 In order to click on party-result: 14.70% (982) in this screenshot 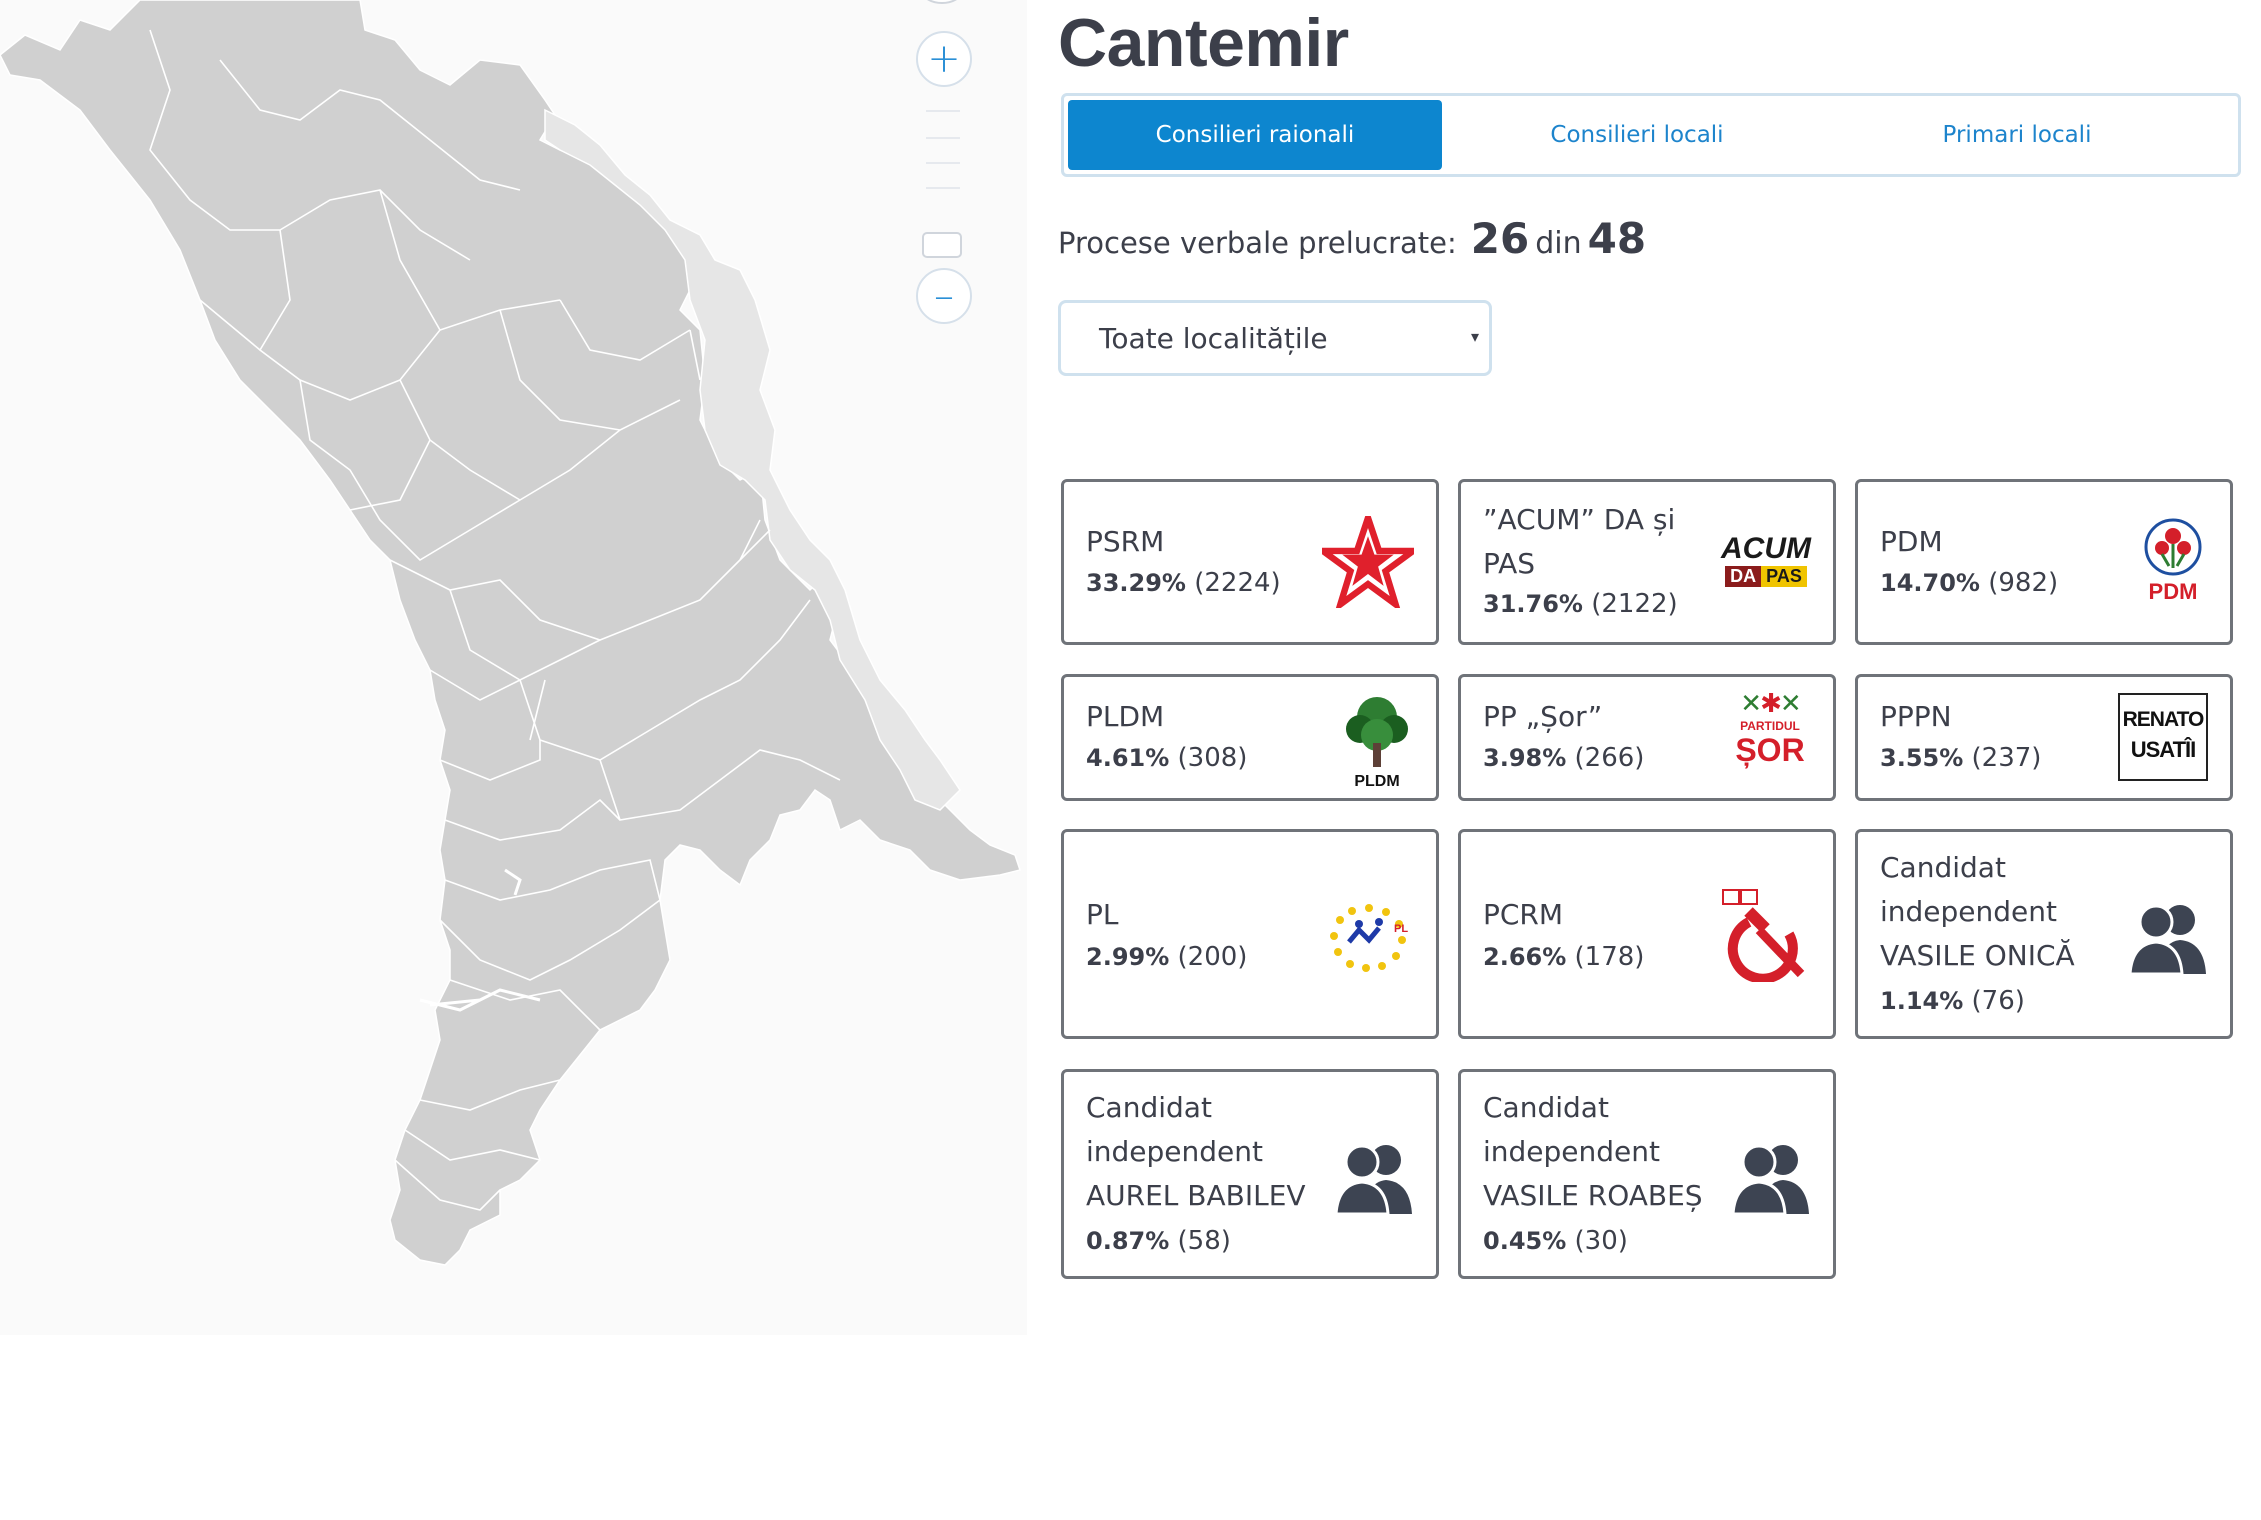, I will do `click(1969, 583)`.